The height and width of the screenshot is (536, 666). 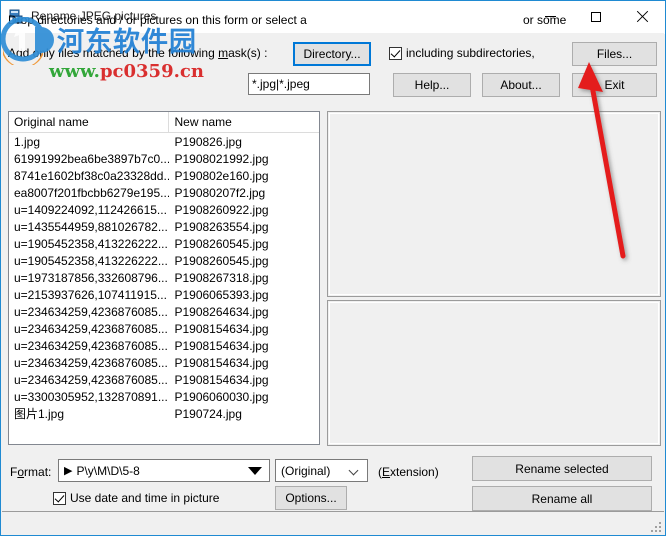 I want to click on table-row: u=3300305952,132870891... P1906060030.jpg, so click(x=164, y=396).